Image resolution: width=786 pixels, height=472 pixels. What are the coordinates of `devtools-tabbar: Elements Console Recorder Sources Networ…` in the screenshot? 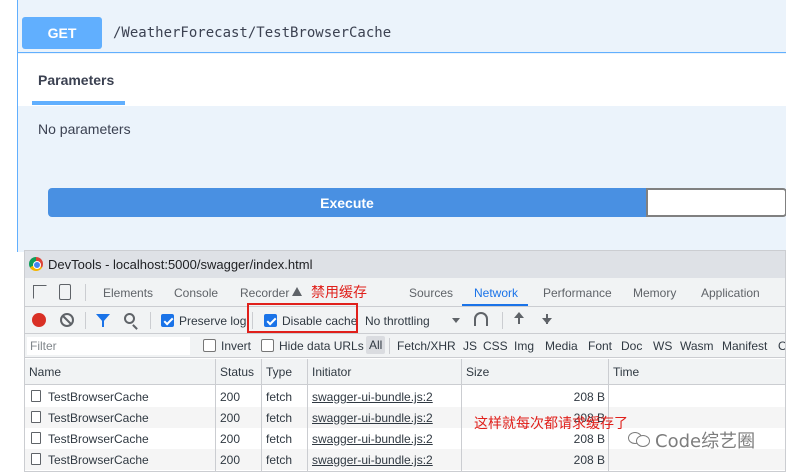 It's located at (405, 292).